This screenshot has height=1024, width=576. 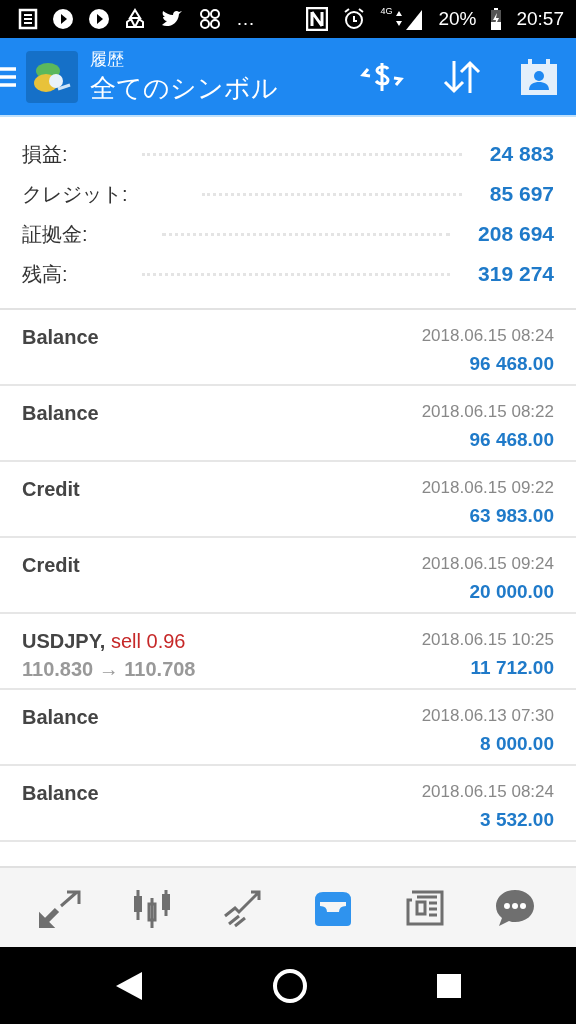 I want to click on battery-icon, so click(x=496, y=19).